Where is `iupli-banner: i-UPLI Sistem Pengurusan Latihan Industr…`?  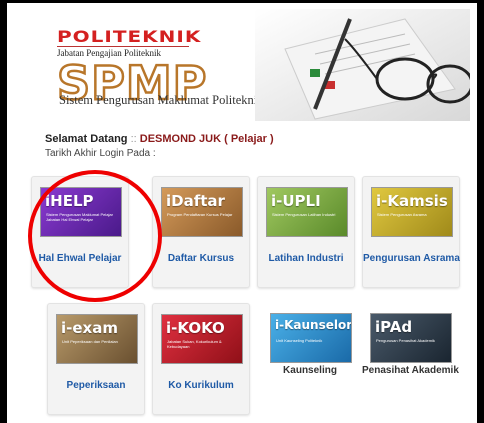
iupli-banner: i-UPLI Sistem Pengurusan Latihan Industr… is located at coordinates (307, 212).